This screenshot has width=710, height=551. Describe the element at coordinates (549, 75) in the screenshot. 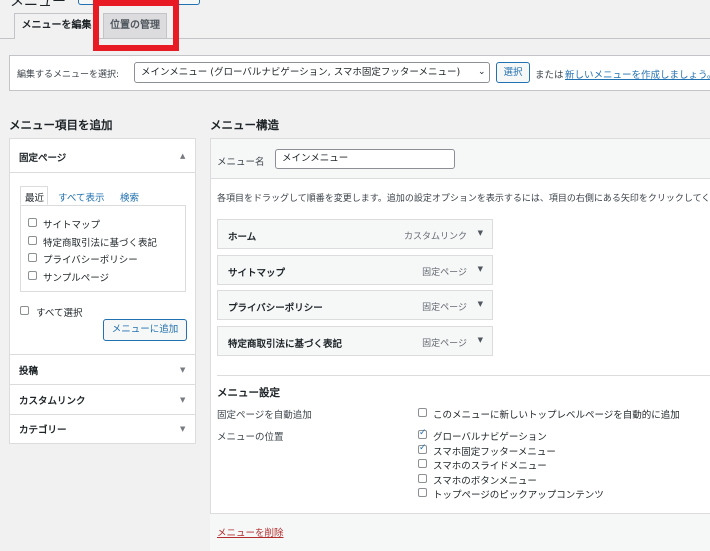

I see `or-text: または` at that location.